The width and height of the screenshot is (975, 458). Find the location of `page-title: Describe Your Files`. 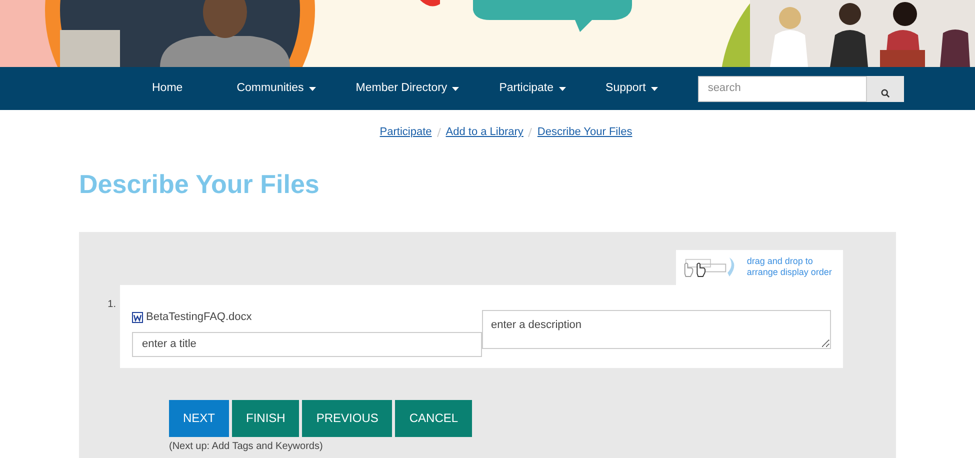

page-title: Describe Your Files is located at coordinates (199, 184).